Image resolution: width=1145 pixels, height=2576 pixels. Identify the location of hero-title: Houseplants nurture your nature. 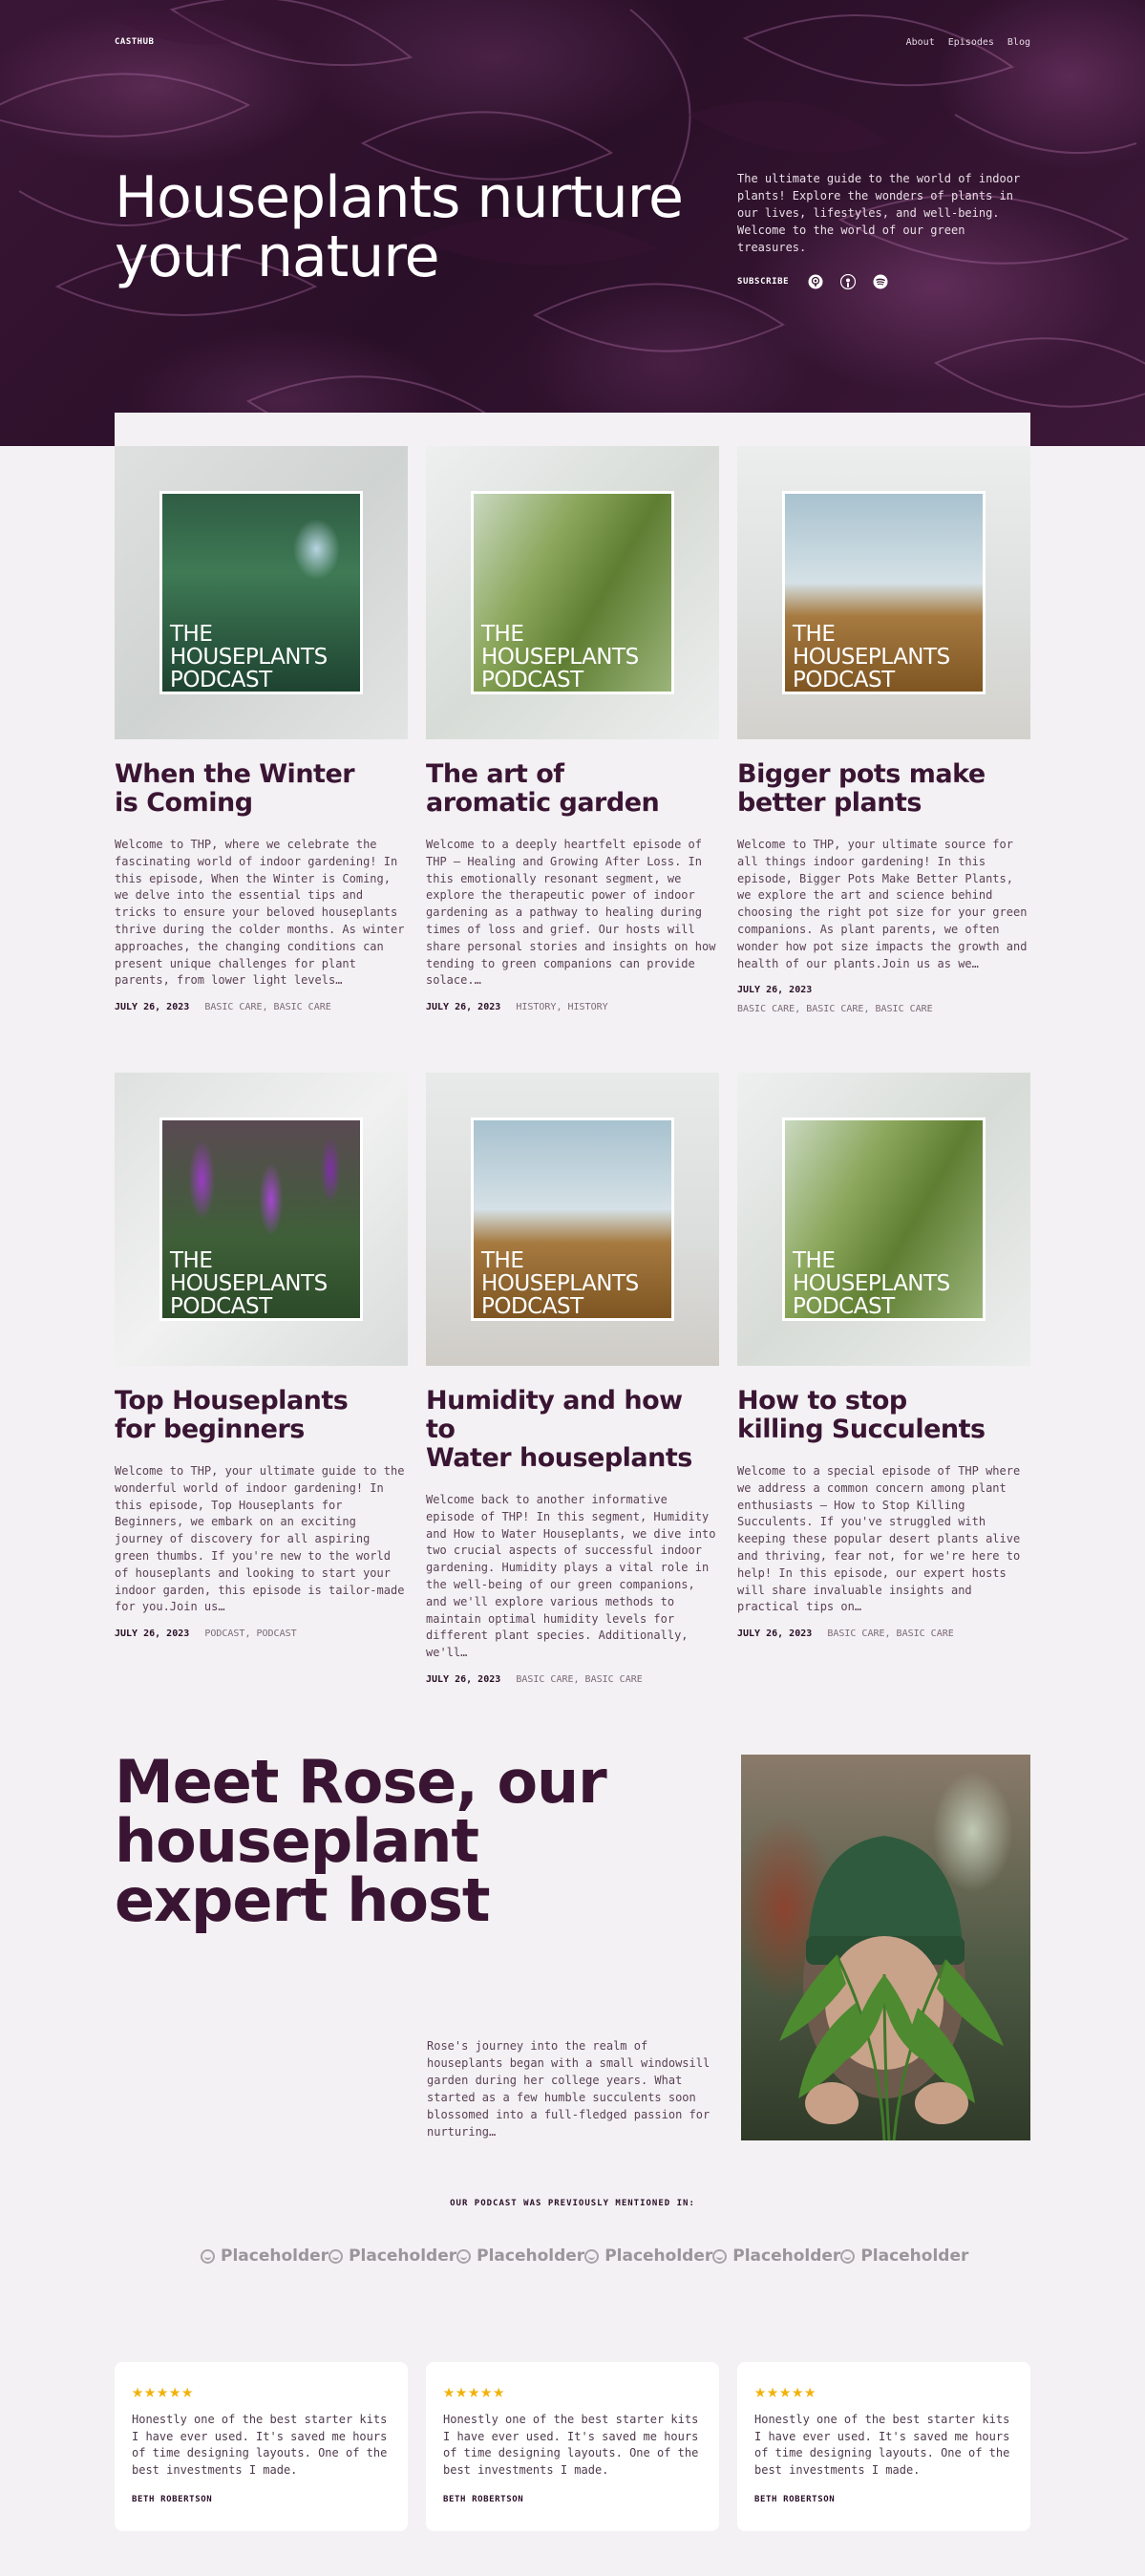
(399, 227).